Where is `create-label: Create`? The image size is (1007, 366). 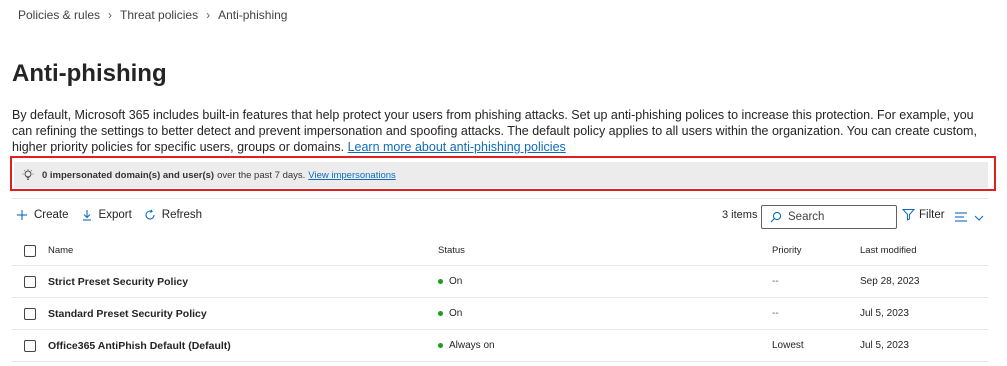
create-label: Create is located at coordinates (51, 215).